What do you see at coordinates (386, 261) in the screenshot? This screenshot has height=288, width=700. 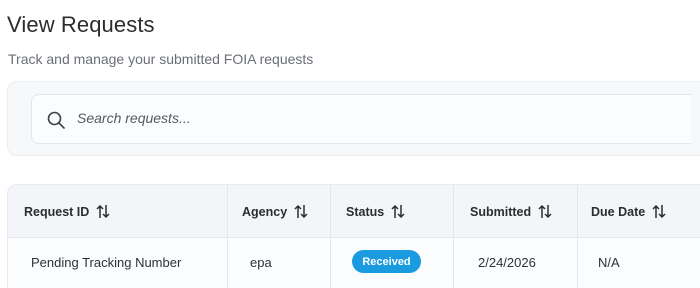 I see `status-badge: Received` at bounding box center [386, 261].